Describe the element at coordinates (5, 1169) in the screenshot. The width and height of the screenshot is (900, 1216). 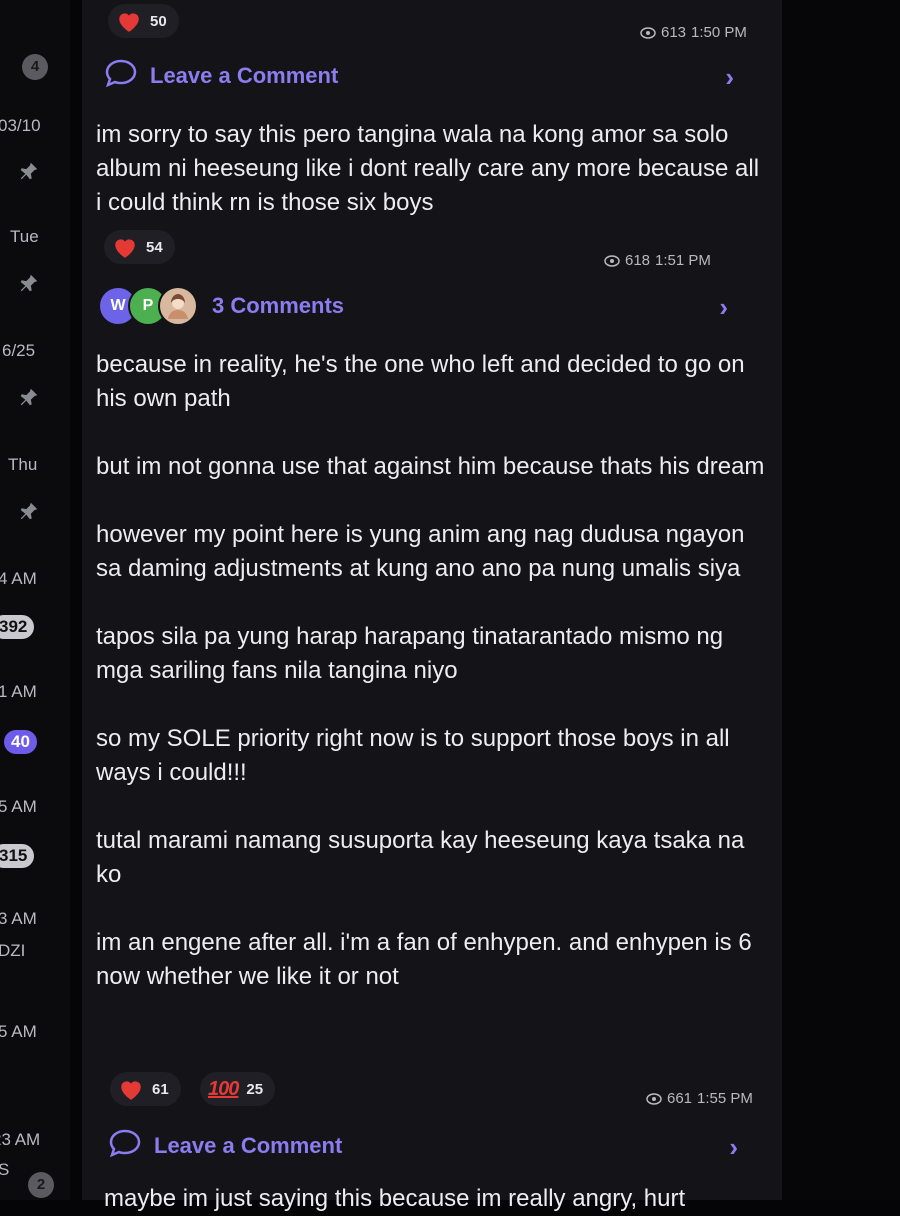
I see `sidebar-preview-text: S` at that location.